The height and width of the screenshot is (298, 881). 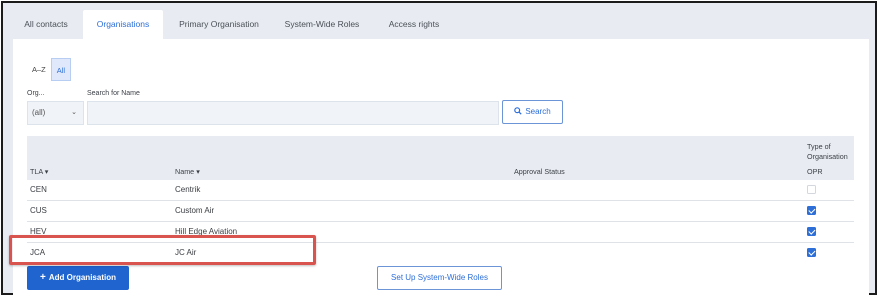 What do you see at coordinates (38, 210) in the screenshot?
I see `tla-cell: CUS` at bounding box center [38, 210].